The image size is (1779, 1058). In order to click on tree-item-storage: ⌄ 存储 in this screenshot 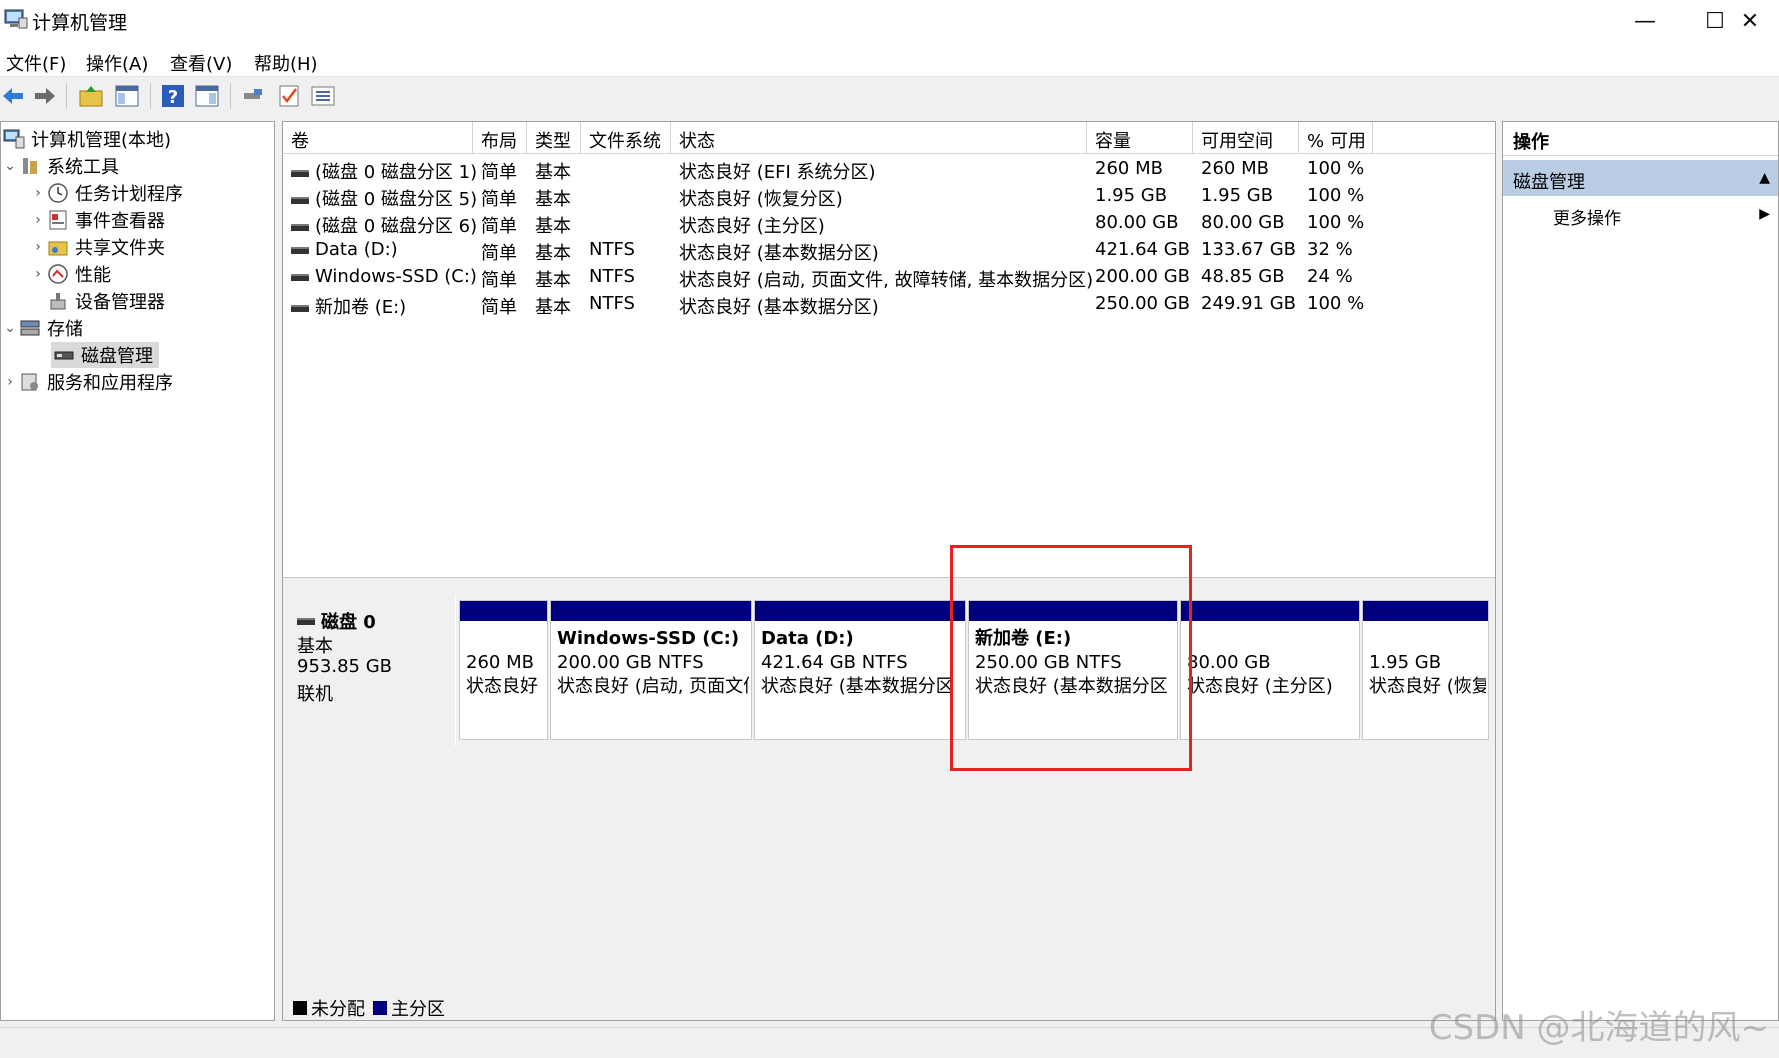, I will do `click(42, 328)`.